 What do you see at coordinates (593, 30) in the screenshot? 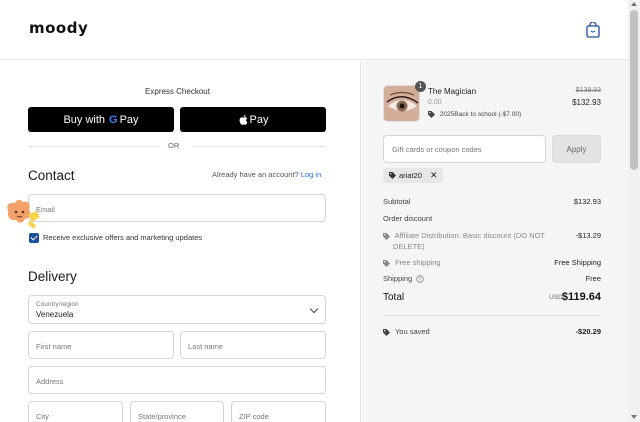
I see `shopping-bag-icon` at bounding box center [593, 30].